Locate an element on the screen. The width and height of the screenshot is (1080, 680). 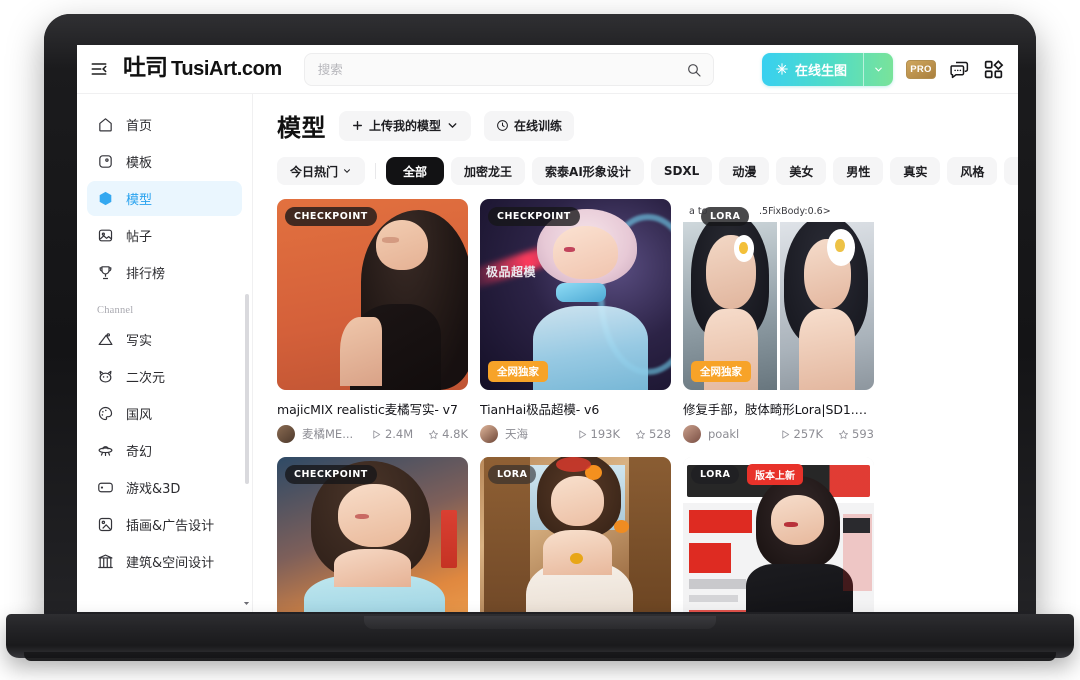
like-count-value: 593 is located at coordinates (863, 434).